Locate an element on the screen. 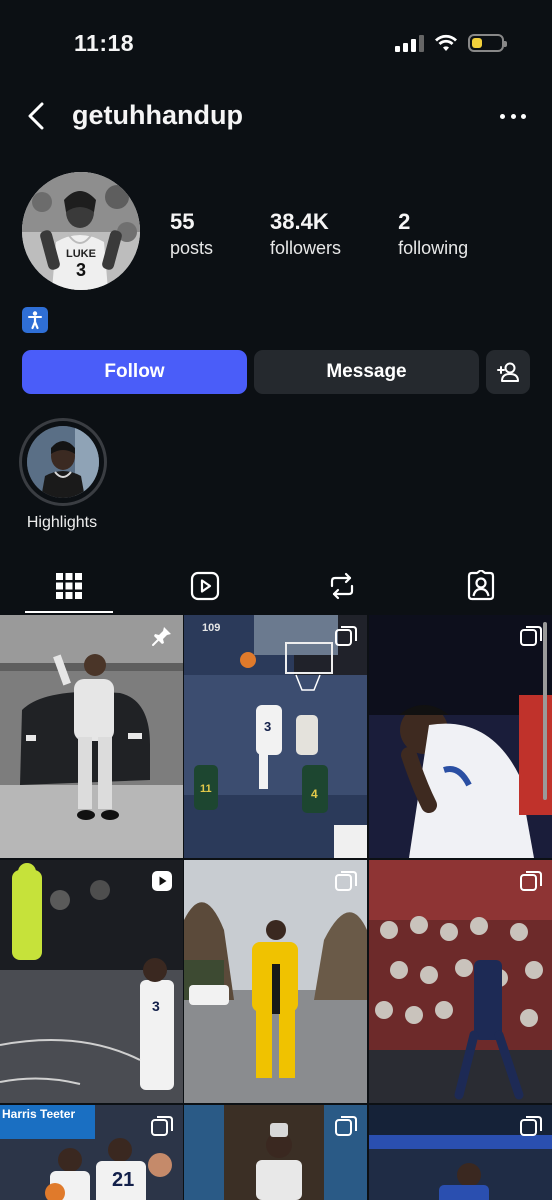 Image resolution: width=552 pixels, height=1200 pixels. tab-reposts is located at coordinates (342, 586).